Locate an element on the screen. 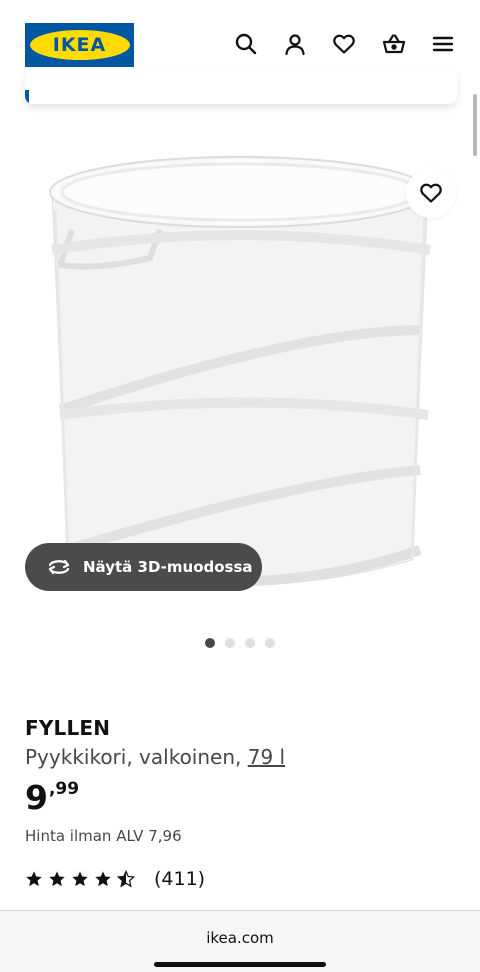 This screenshot has width=480, height=972. rotate-3d-icon is located at coordinates (59, 567).